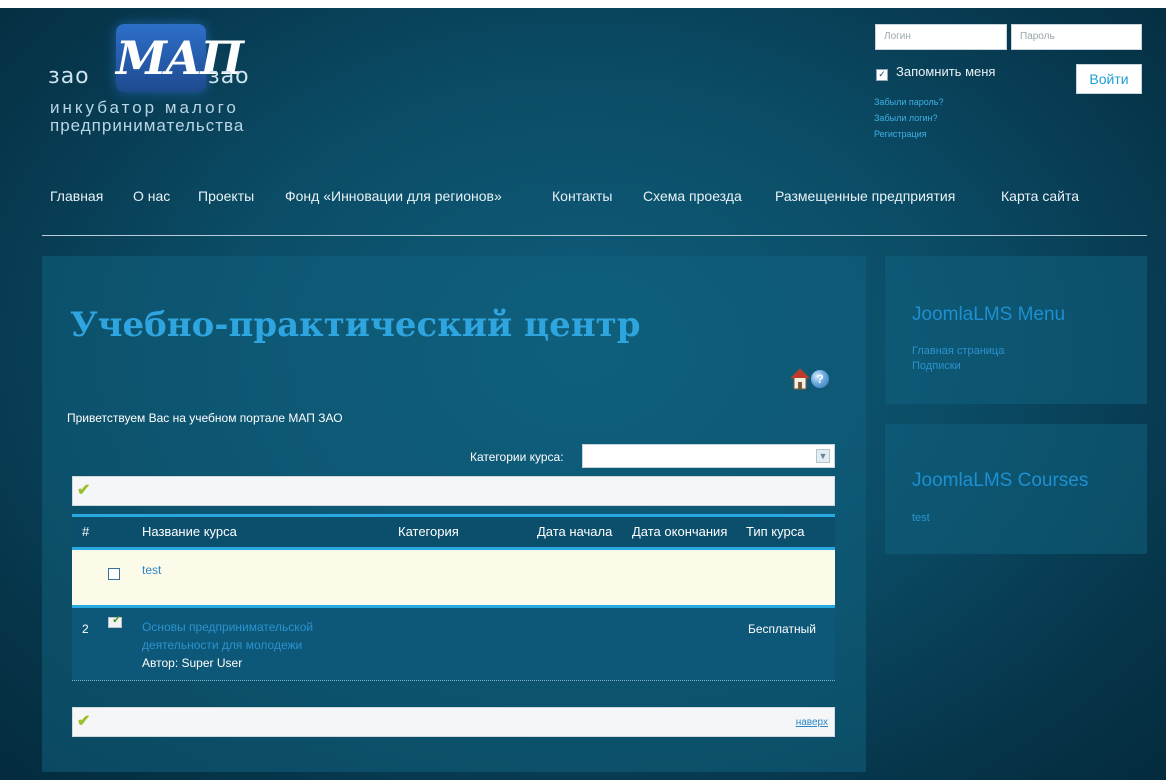  Describe the element at coordinates (76, 196) in the screenshot. I see `nav-item-home: Главная` at that location.